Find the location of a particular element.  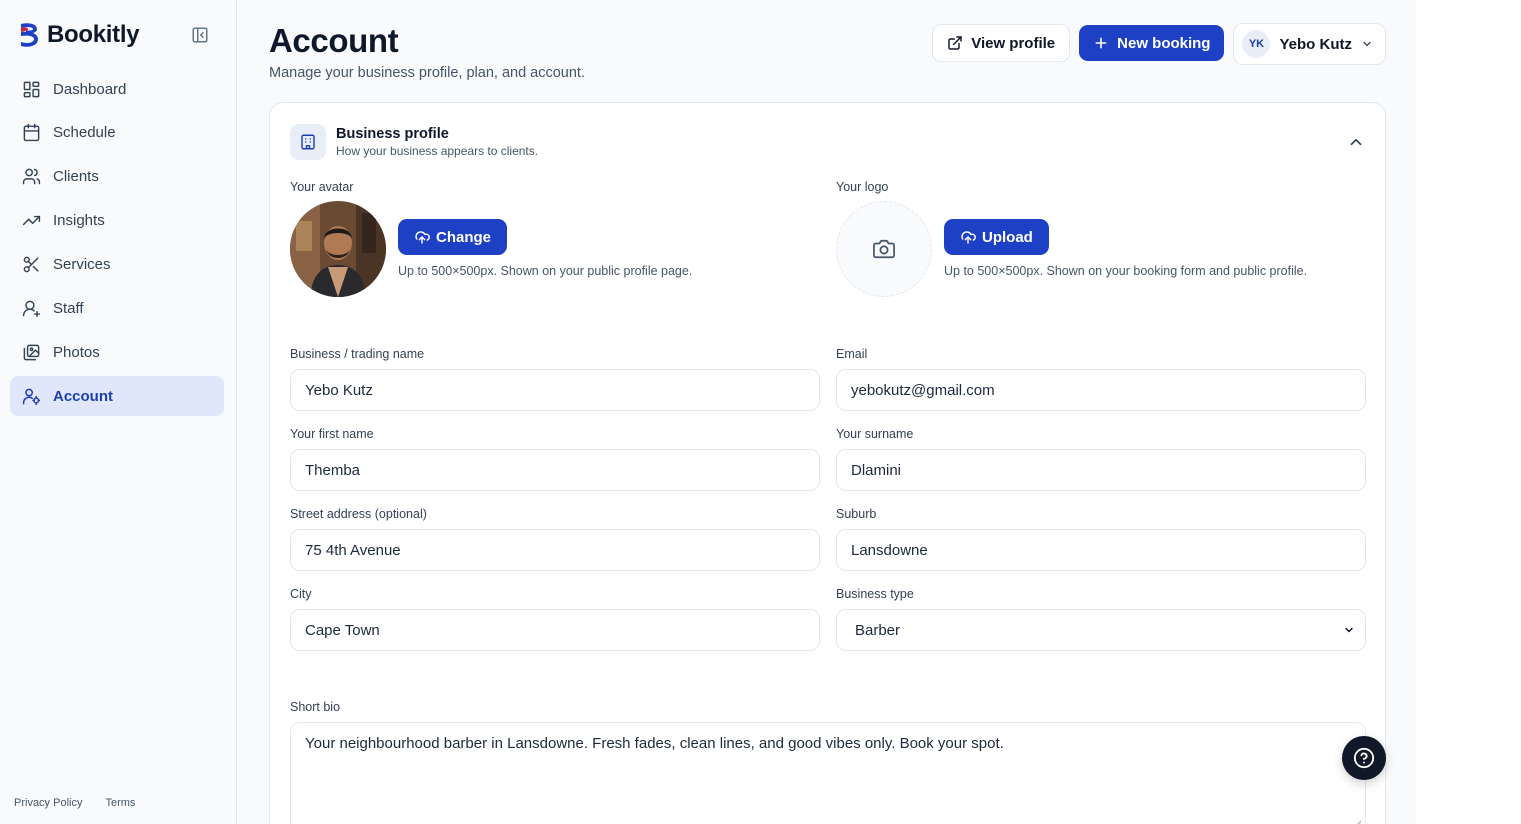

header-actions: View profile New booking YK Yebo Kutz is located at coordinates (1159, 44).